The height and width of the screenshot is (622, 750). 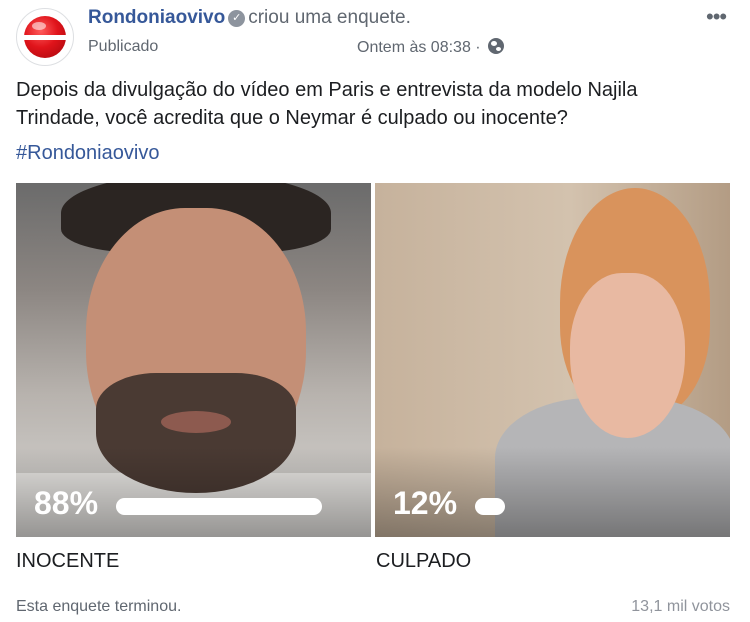 What do you see at coordinates (67, 561) in the screenshot?
I see `poll-option-label: INOCENTE` at bounding box center [67, 561].